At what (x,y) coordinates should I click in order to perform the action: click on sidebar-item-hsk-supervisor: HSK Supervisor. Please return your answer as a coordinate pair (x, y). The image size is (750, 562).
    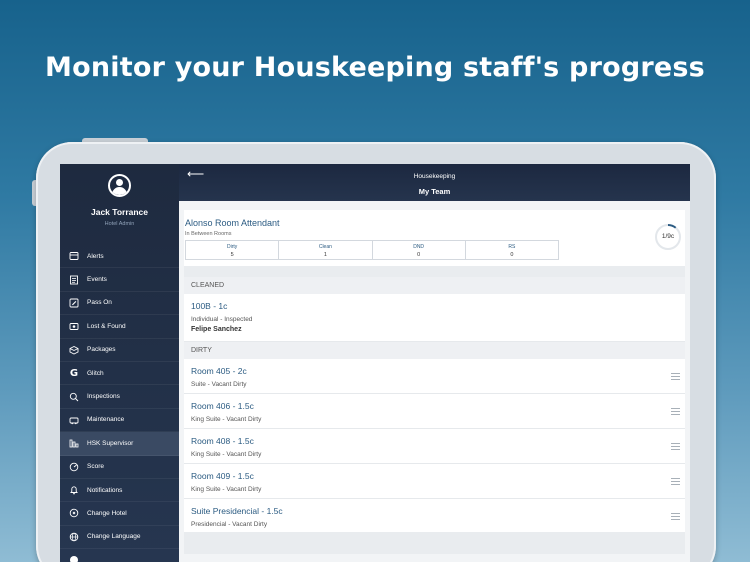
    Looking at the image, I should click on (119, 444).